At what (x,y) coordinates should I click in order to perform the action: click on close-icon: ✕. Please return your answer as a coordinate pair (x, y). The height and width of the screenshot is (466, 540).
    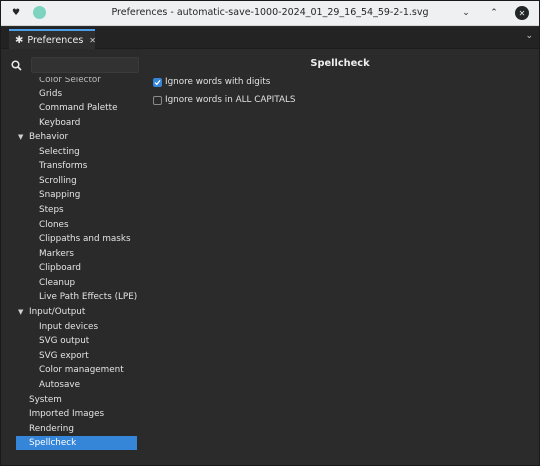
    Looking at the image, I should click on (522, 13).